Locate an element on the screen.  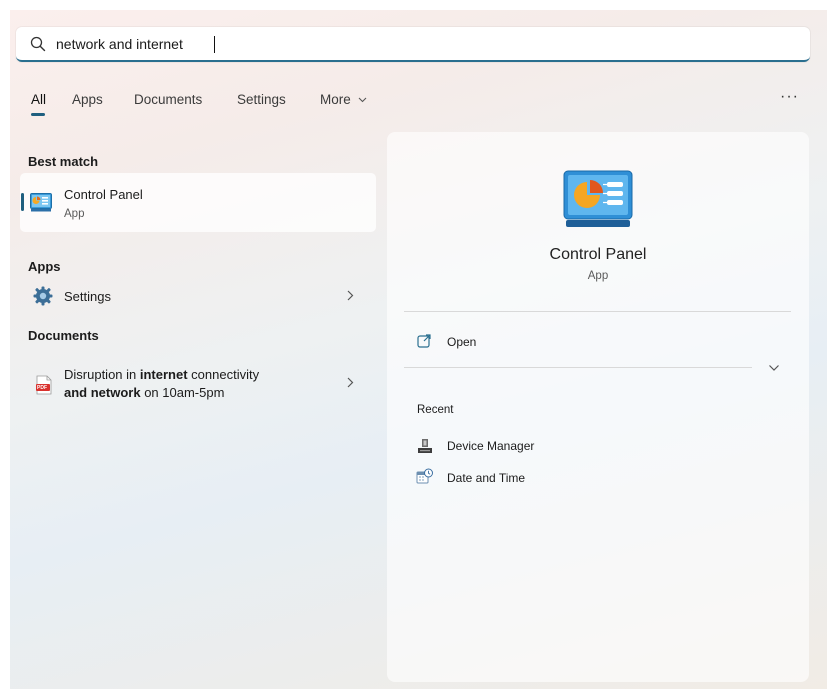
recent-heading: Recent is located at coordinates (435, 410).